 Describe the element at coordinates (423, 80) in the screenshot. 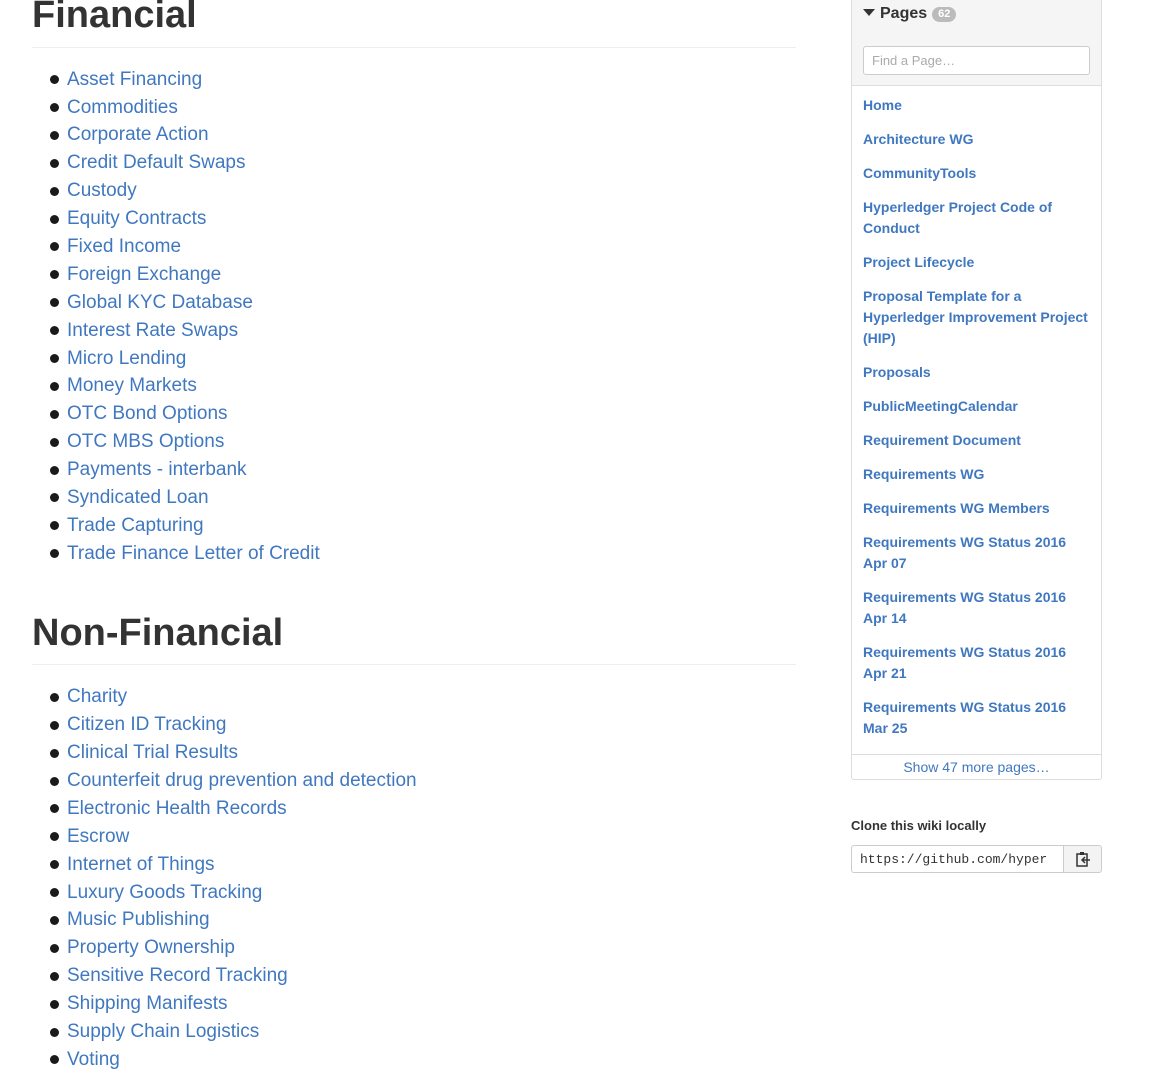

I see `list-item: Asset Financing` at that location.